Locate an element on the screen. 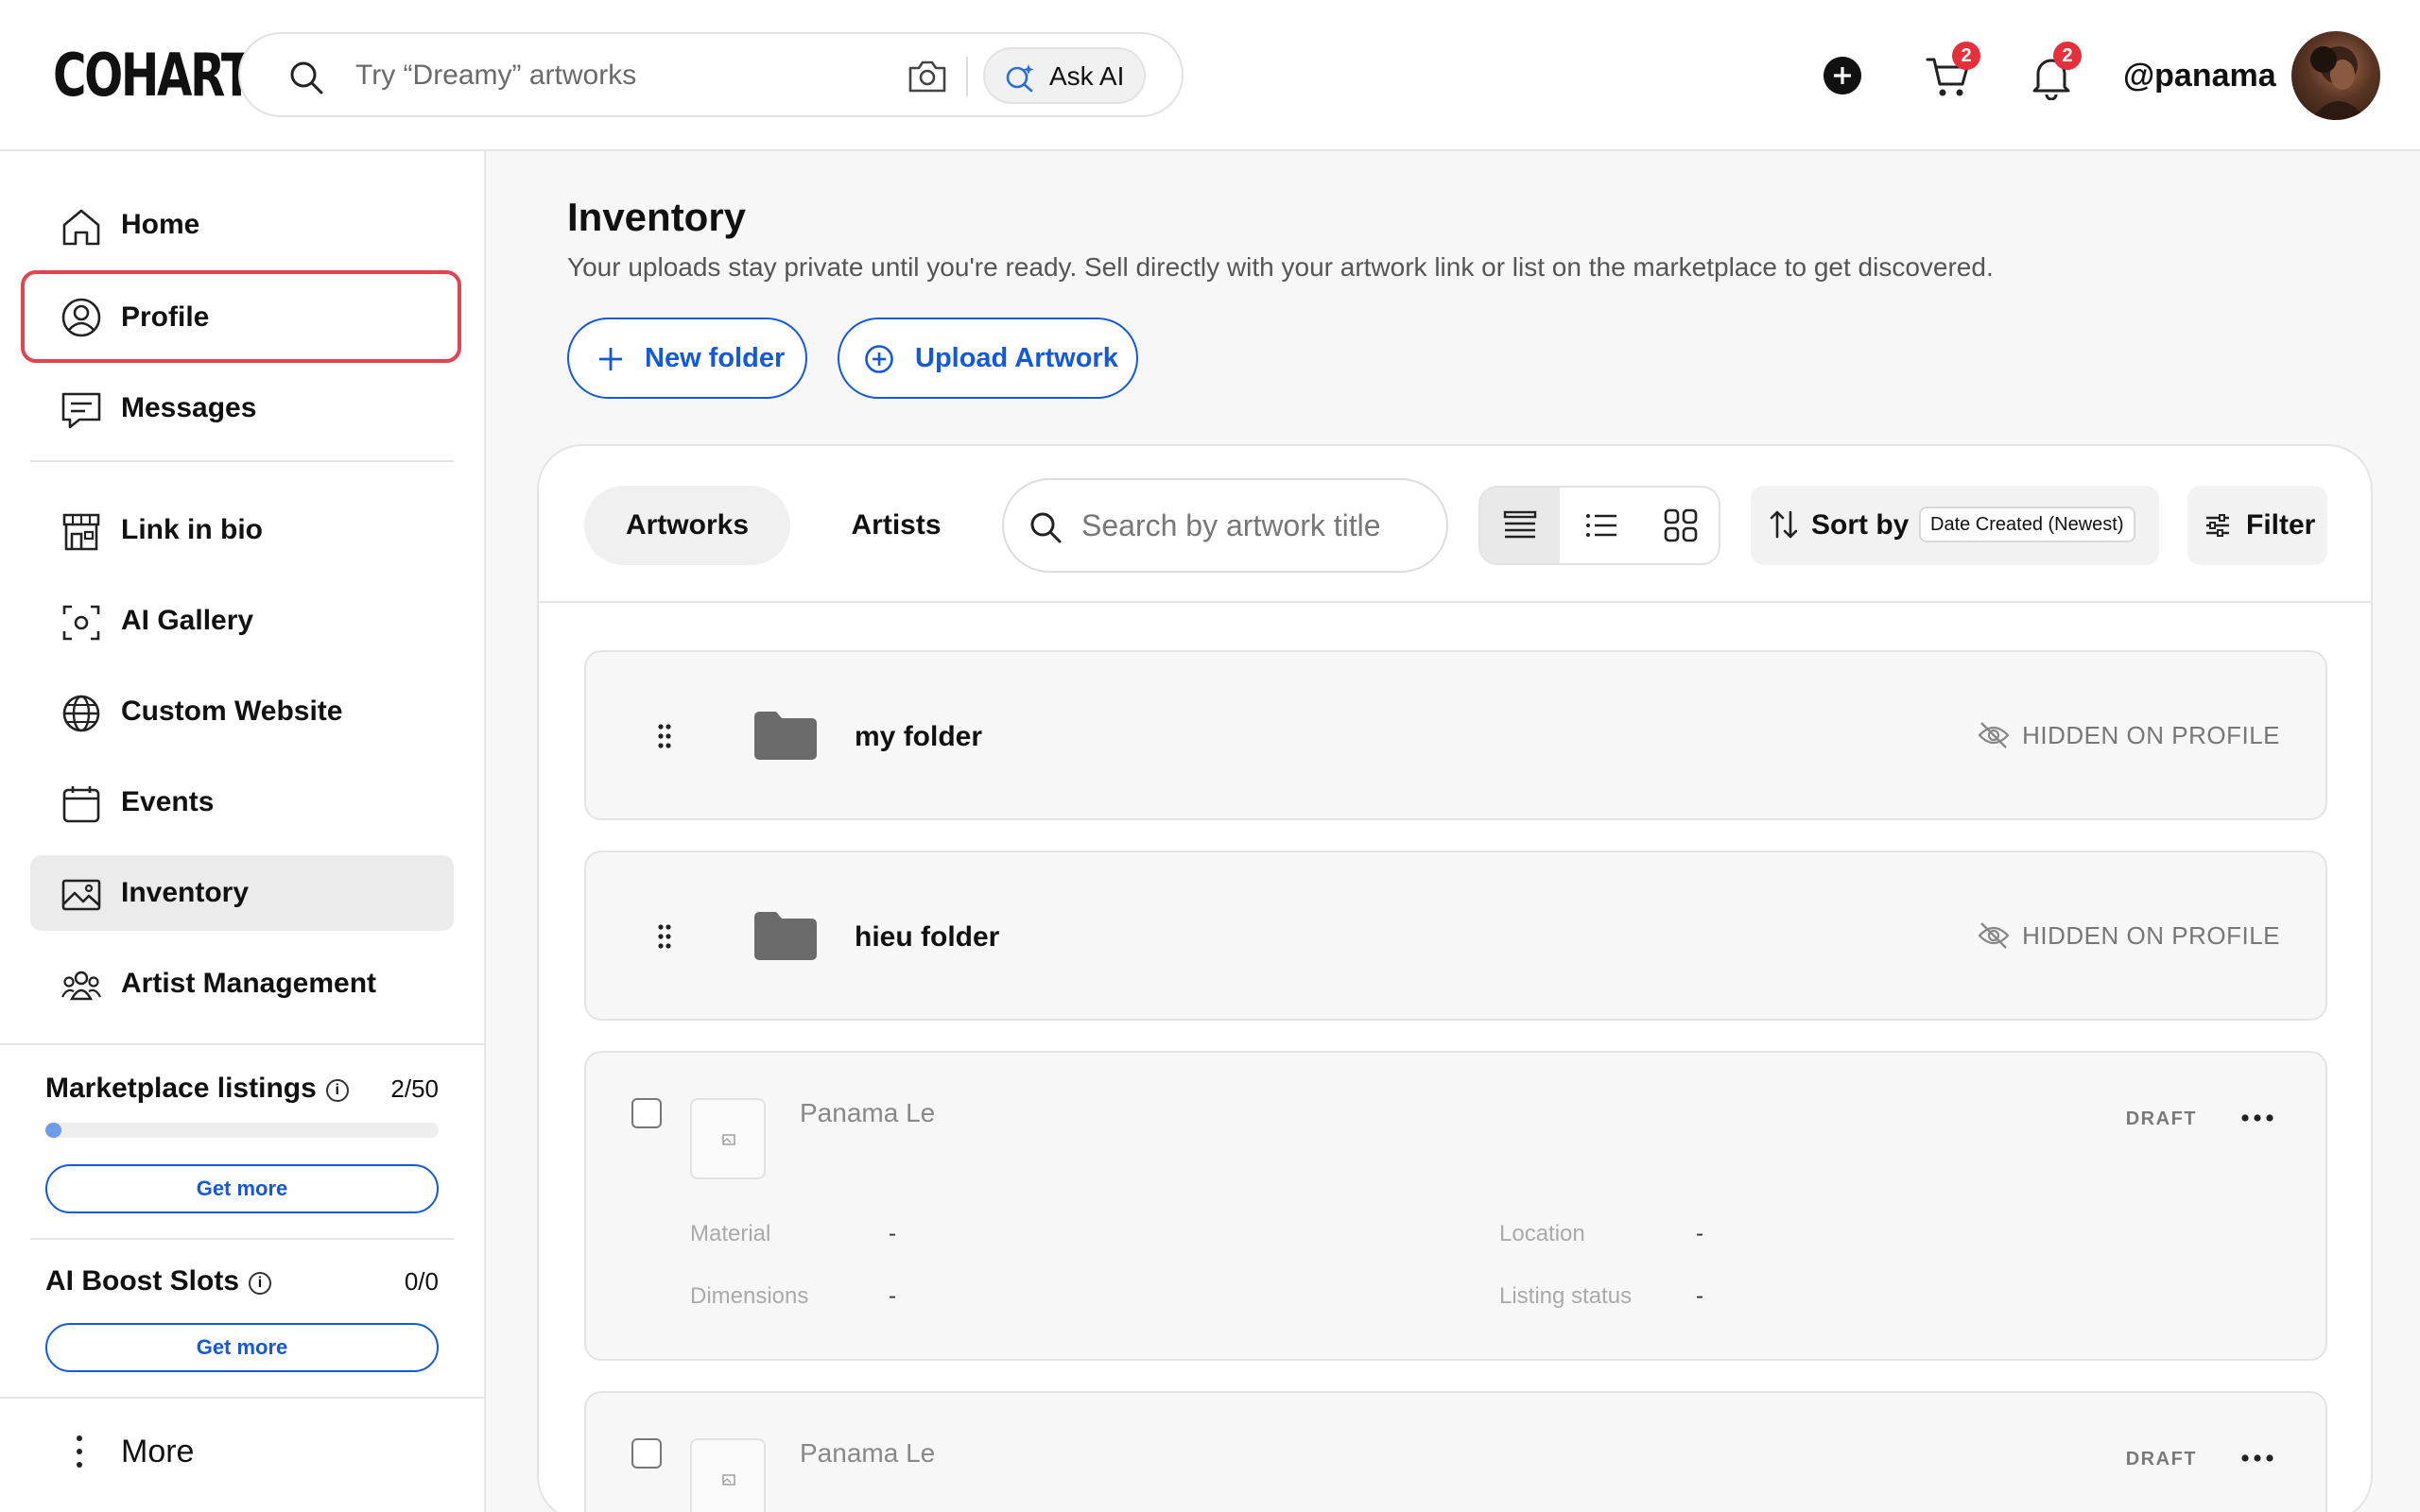 This screenshot has height=1512, width=2420. sidebar-item-label: Events is located at coordinates (168, 801).